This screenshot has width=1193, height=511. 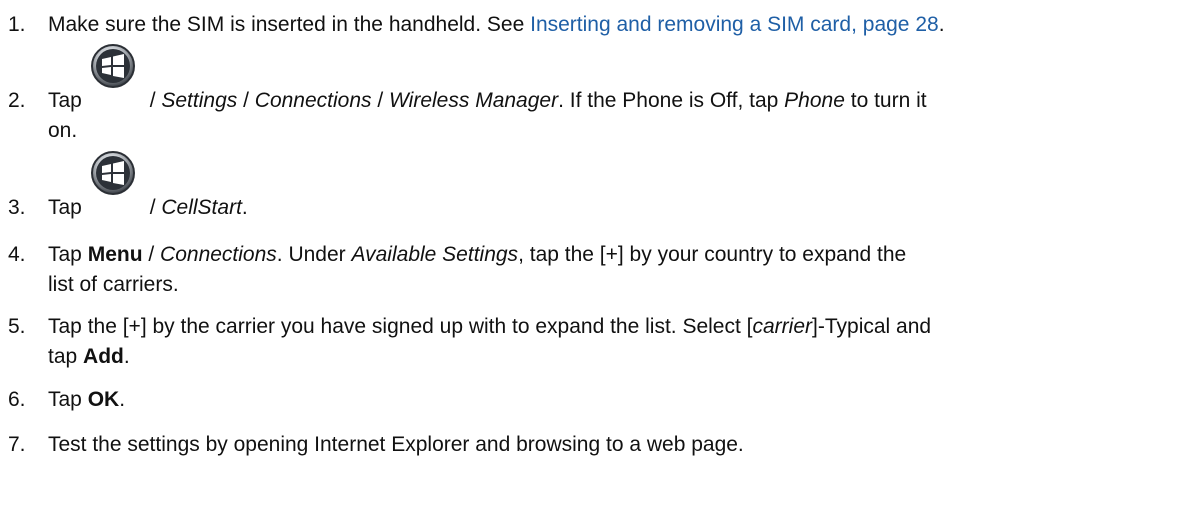 What do you see at coordinates (63, 130) in the screenshot?
I see `step-continuation: on.` at bounding box center [63, 130].